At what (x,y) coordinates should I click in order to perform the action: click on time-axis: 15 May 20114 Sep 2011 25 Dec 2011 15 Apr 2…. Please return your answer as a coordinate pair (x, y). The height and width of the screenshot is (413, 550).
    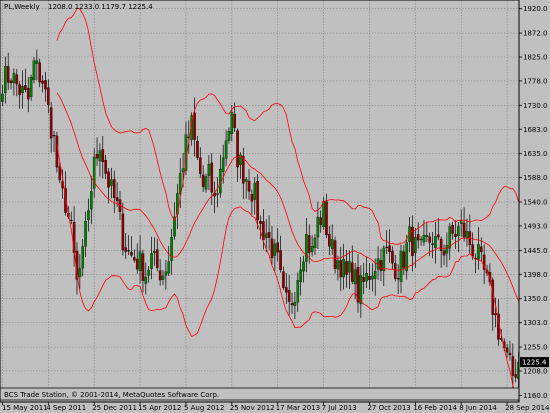
    Looking at the image, I should click on (276, 407).